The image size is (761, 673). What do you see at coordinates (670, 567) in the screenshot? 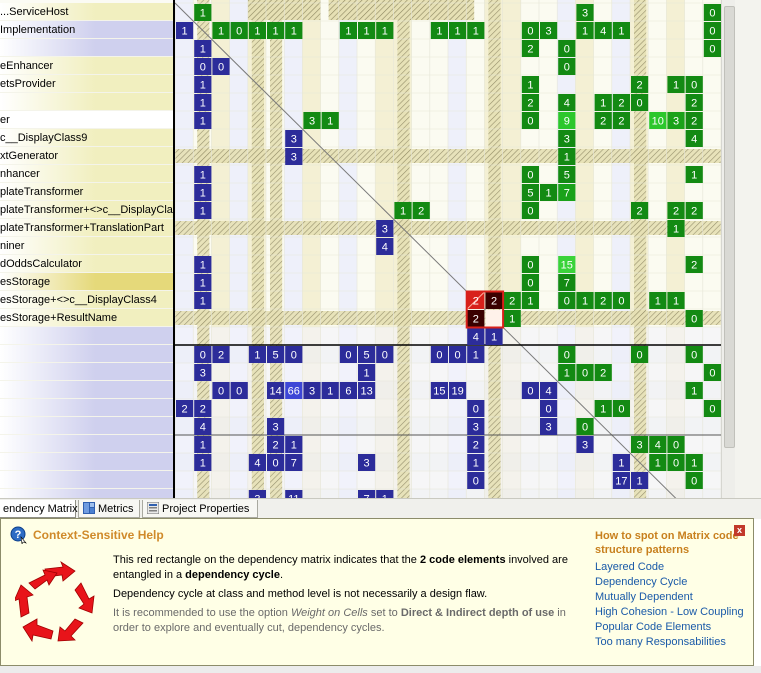
I see `link-layered-code: Layered Code` at bounding box center [670, 567].